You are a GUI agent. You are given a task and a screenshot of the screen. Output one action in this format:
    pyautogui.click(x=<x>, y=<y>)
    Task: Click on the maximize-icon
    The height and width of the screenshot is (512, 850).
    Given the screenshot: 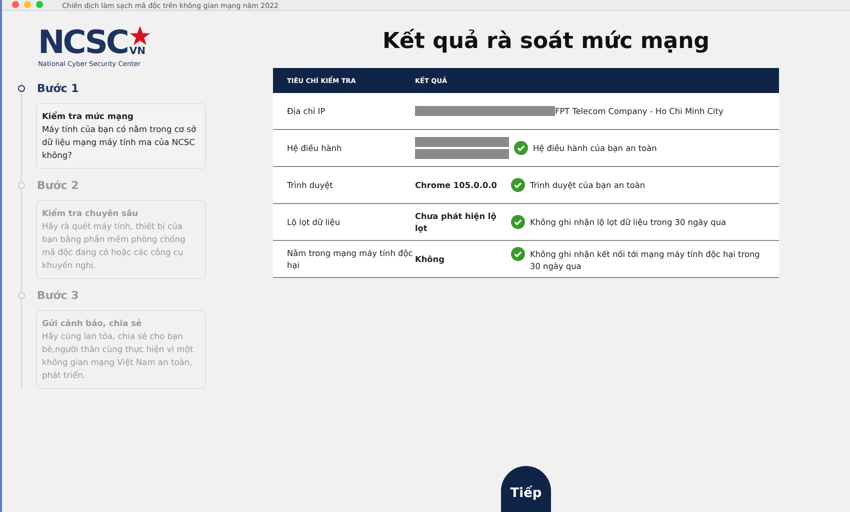 What is the action you would take?
    pyautogui.click(x=39, y=4)
    